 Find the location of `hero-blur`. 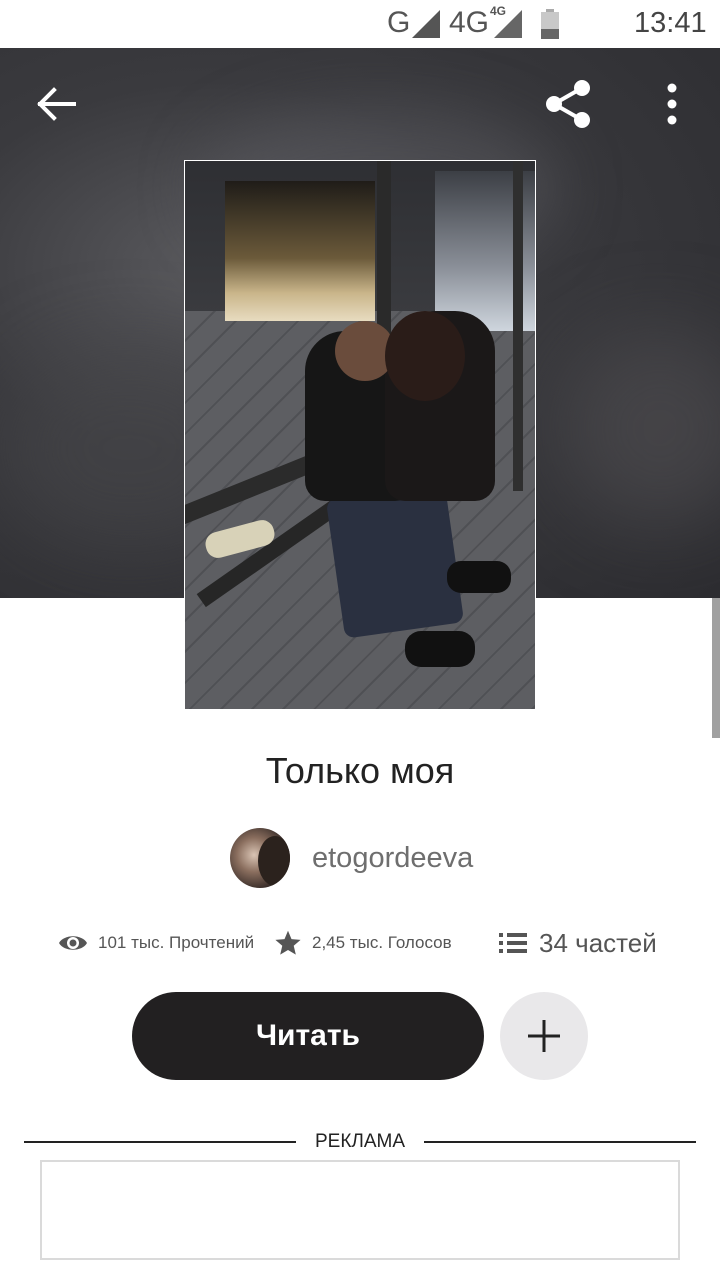

hero-blur is located at coordinates (640, 428).